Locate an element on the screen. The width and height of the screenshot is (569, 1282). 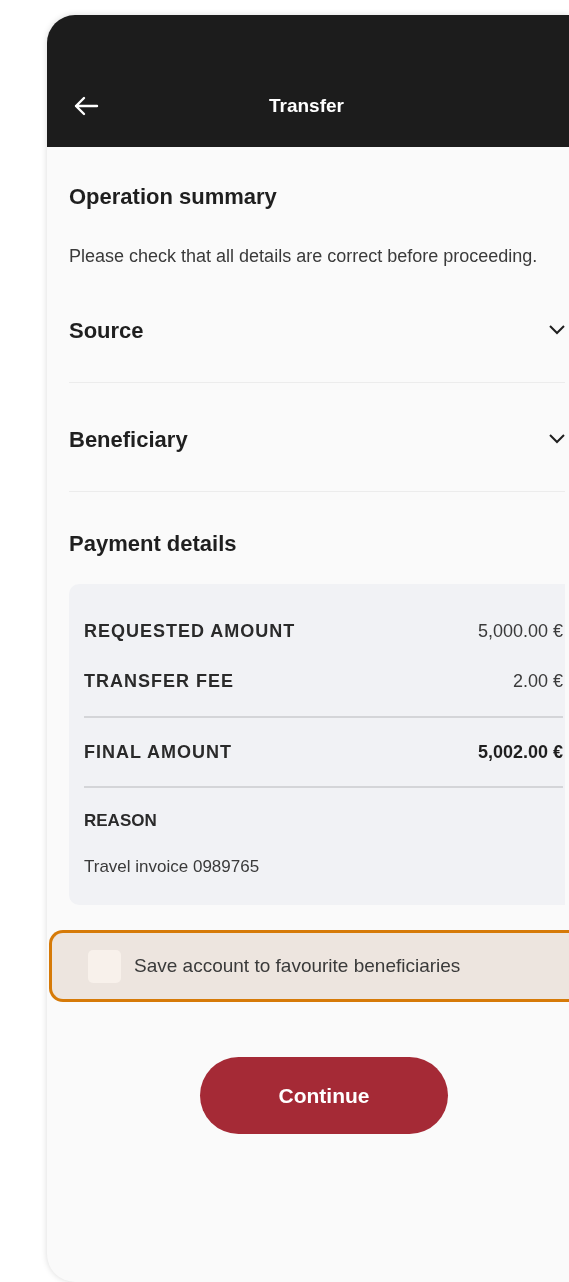
amount-label: TRANSFER FEE is located at coordinates (159, 681).